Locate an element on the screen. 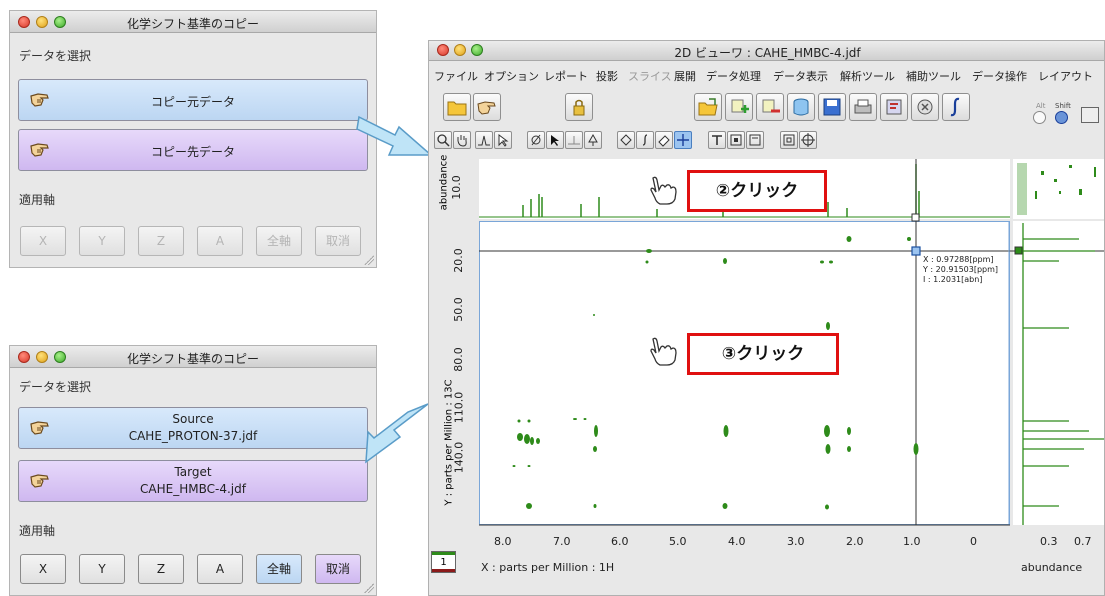 Image resolution: width=1105 pixels, height=596 pixels. target-data-button: コピー先データ is located at coordinates (193, 150).